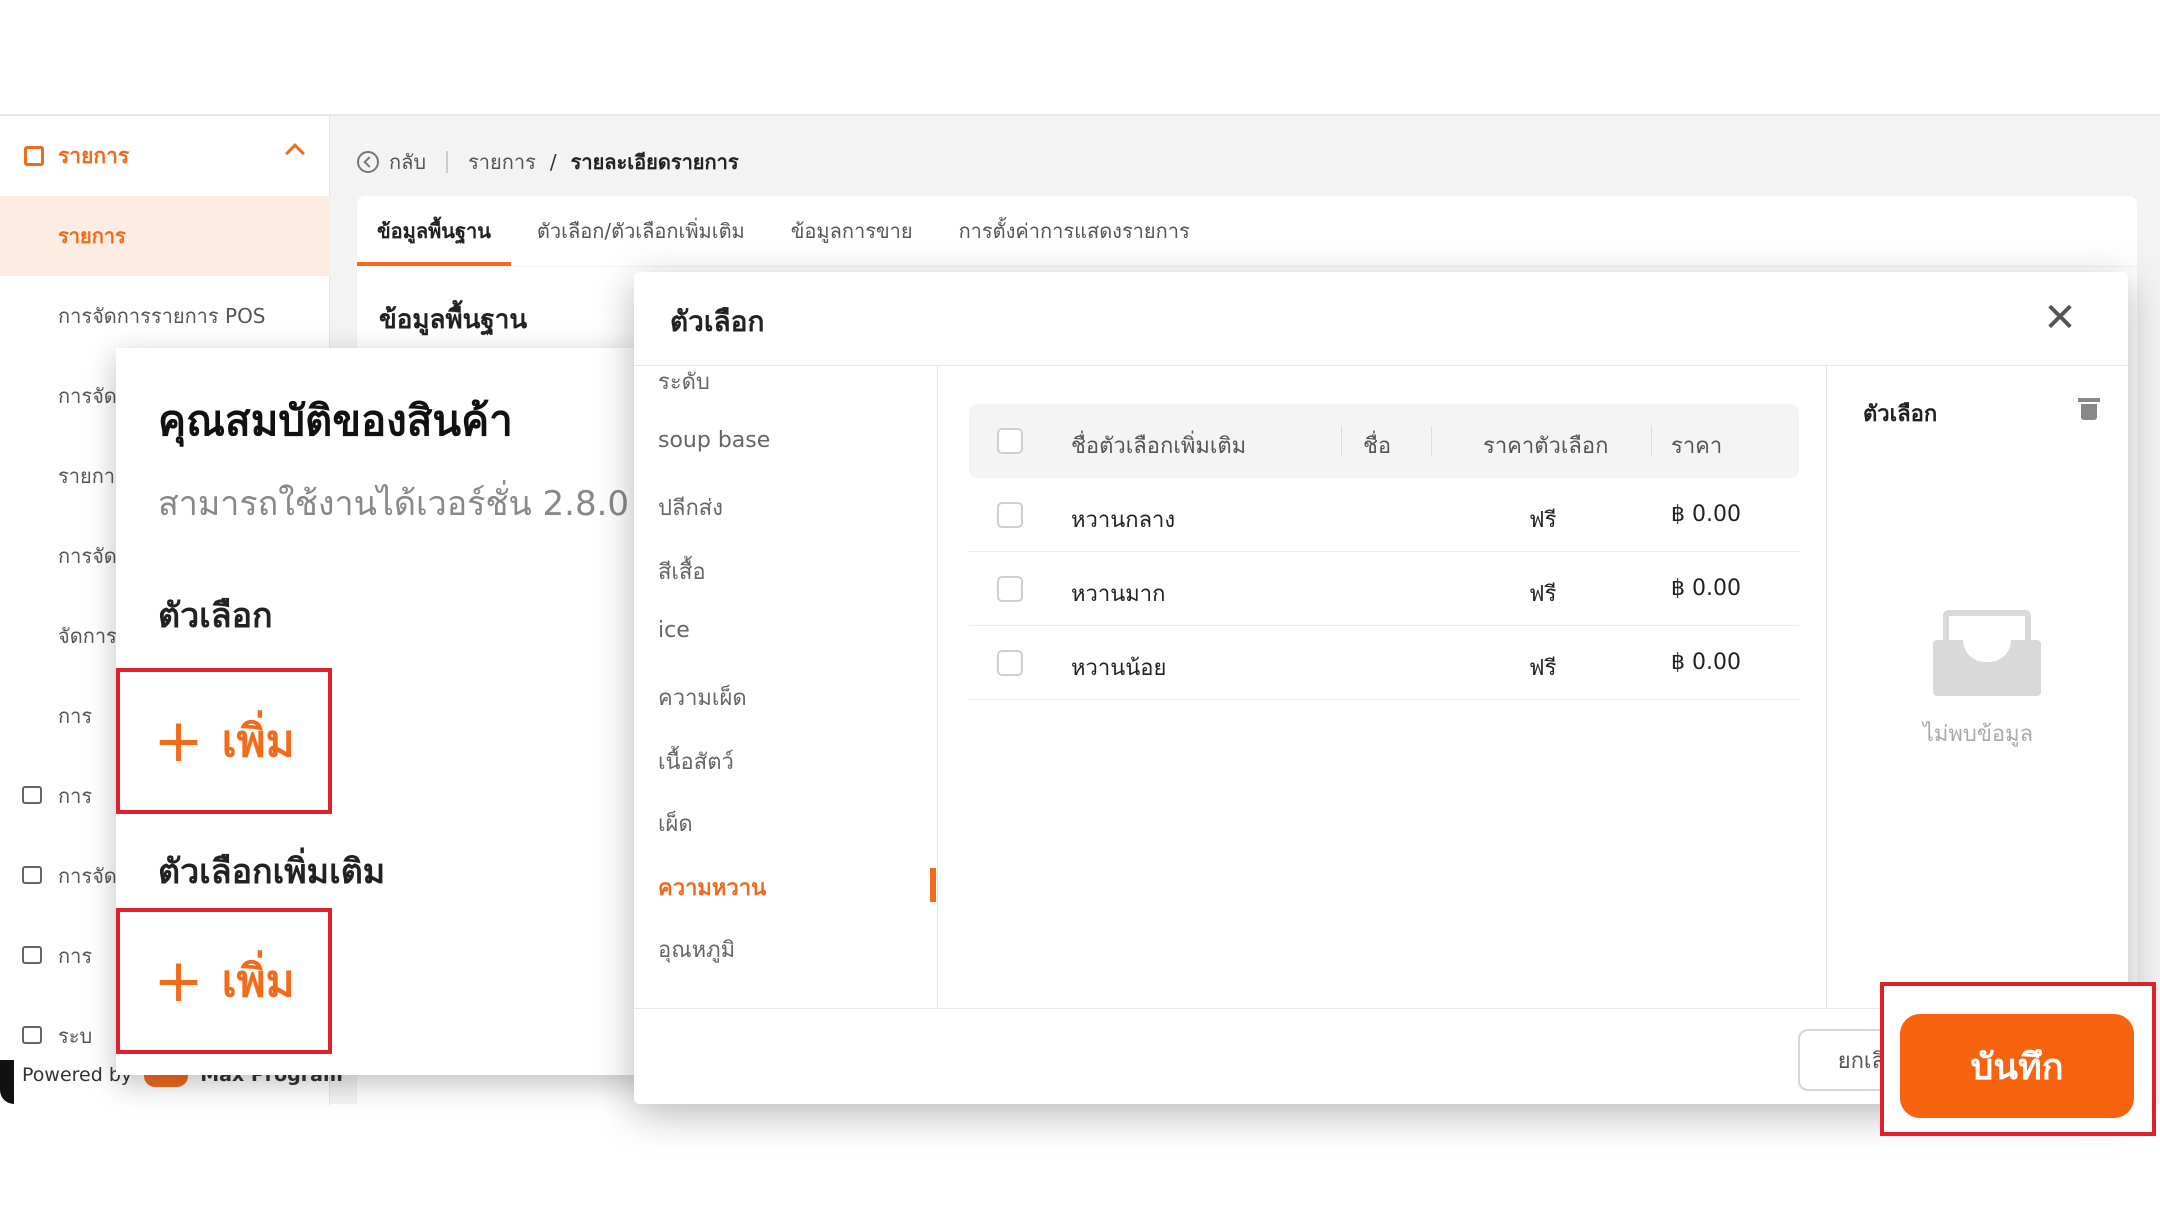 The width and height of the screenshot is (2160, 1215). Describe the element at coordinates (368, 162) in the screenshot. I see `back-circle-icon` at that location.